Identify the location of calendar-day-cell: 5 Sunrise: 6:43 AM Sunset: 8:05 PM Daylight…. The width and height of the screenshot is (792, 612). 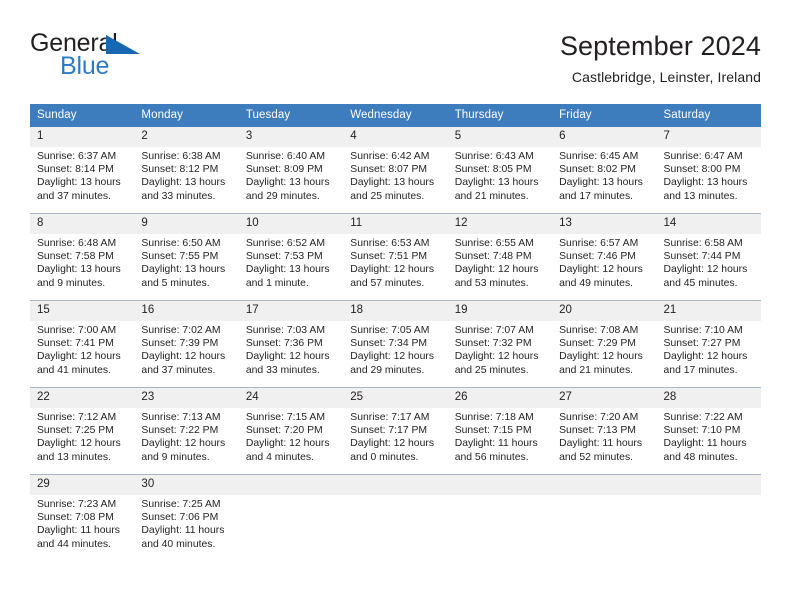
(500, 170).